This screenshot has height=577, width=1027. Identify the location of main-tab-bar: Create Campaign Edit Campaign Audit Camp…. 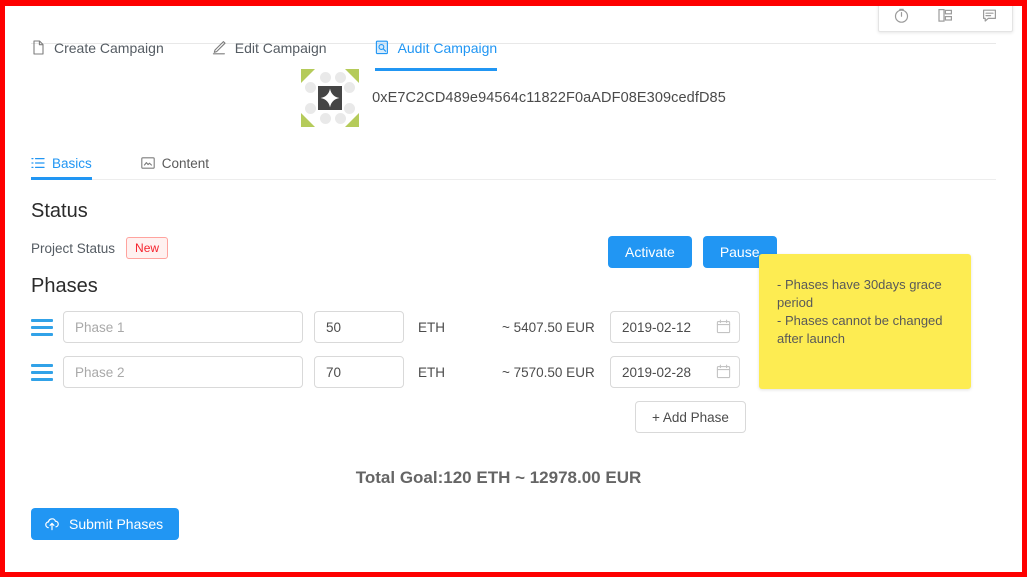
(513, 38).